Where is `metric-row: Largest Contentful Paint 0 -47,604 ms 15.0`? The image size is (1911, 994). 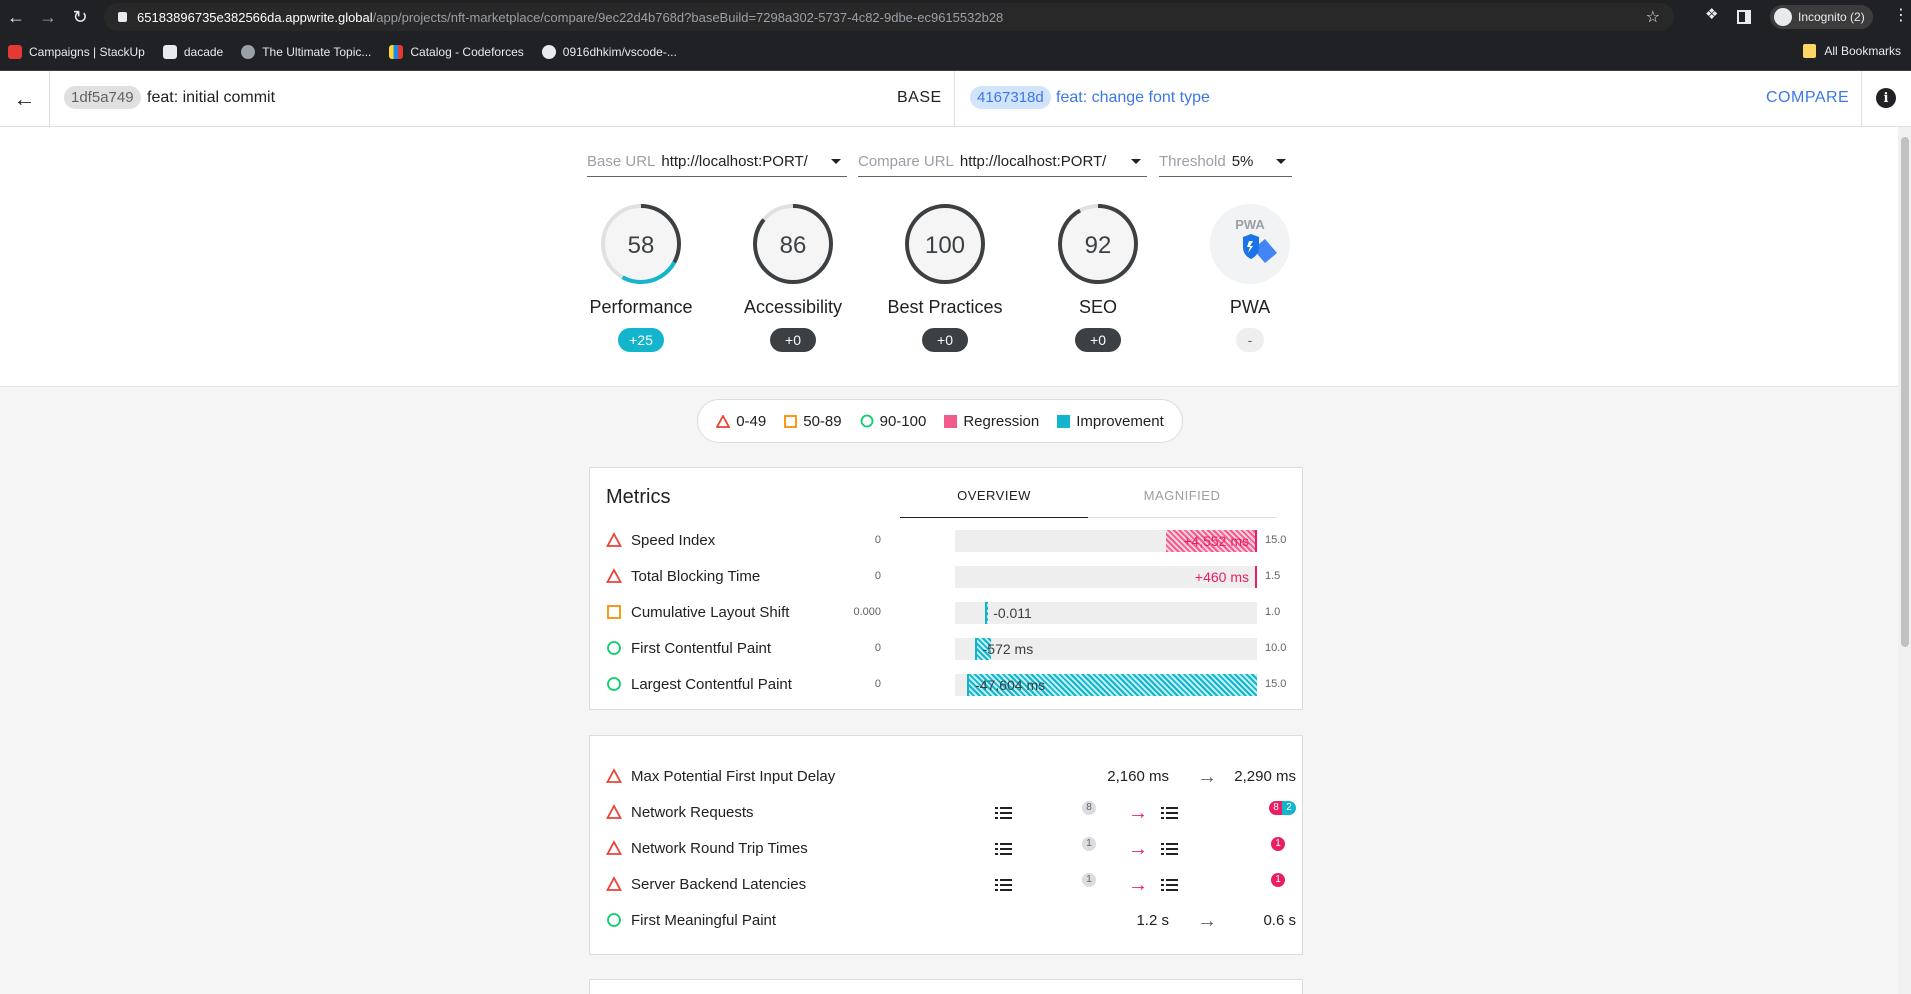
metric-row: Largest Contentful Paint 0 -47,604 ms 15.0 is located at coordinates (951, 685).